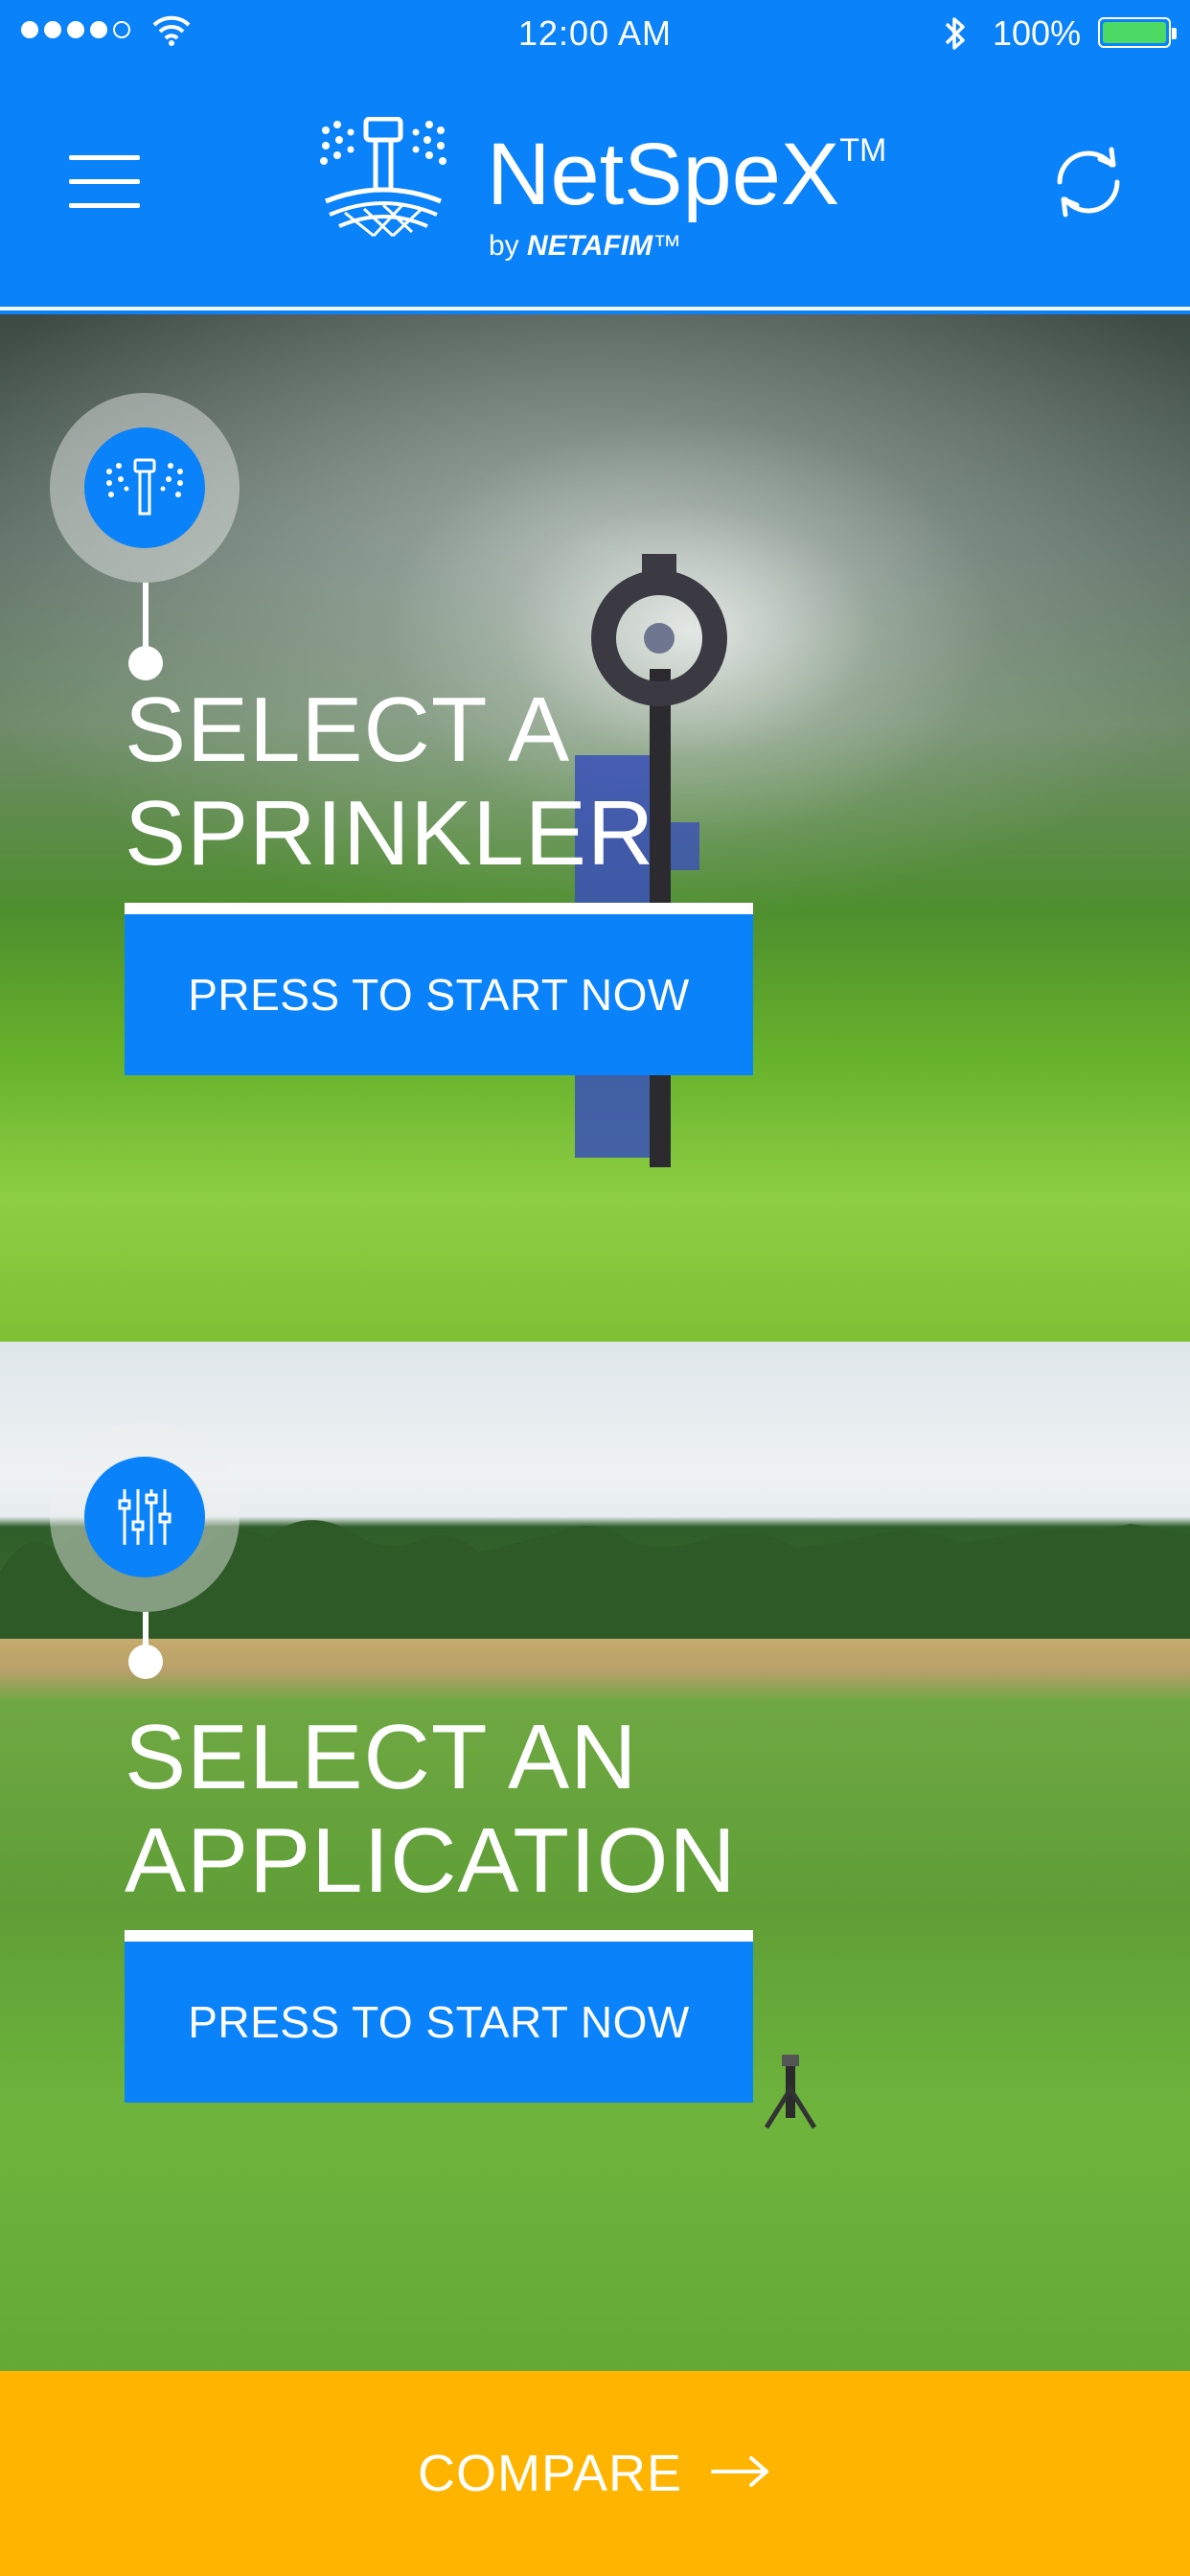 This screenshot has width=1190, height=2576. Describe the element at coordinates (390, 833) in the screenshot. I see `step-title-line2: SPRINKLER` at that location.